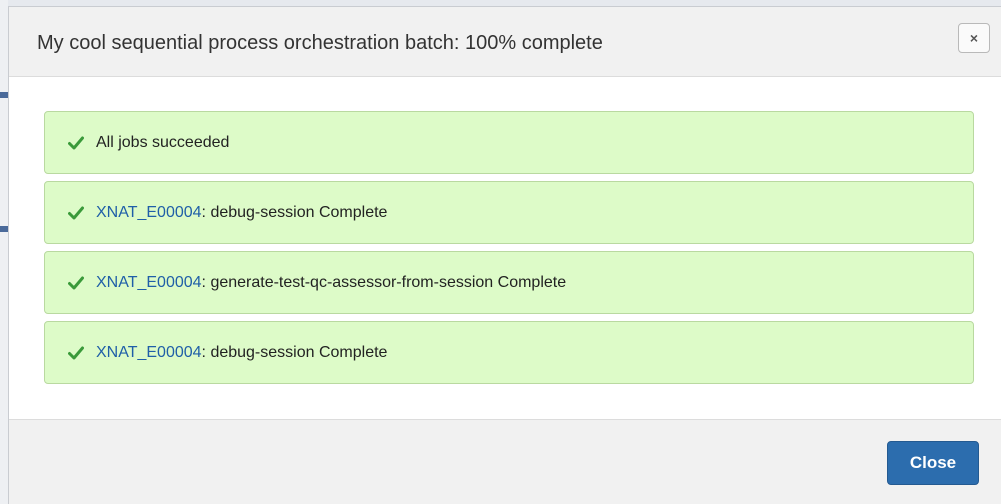 The image size is (1001, 504). I want to click on background-page-left, so click(4, 252).